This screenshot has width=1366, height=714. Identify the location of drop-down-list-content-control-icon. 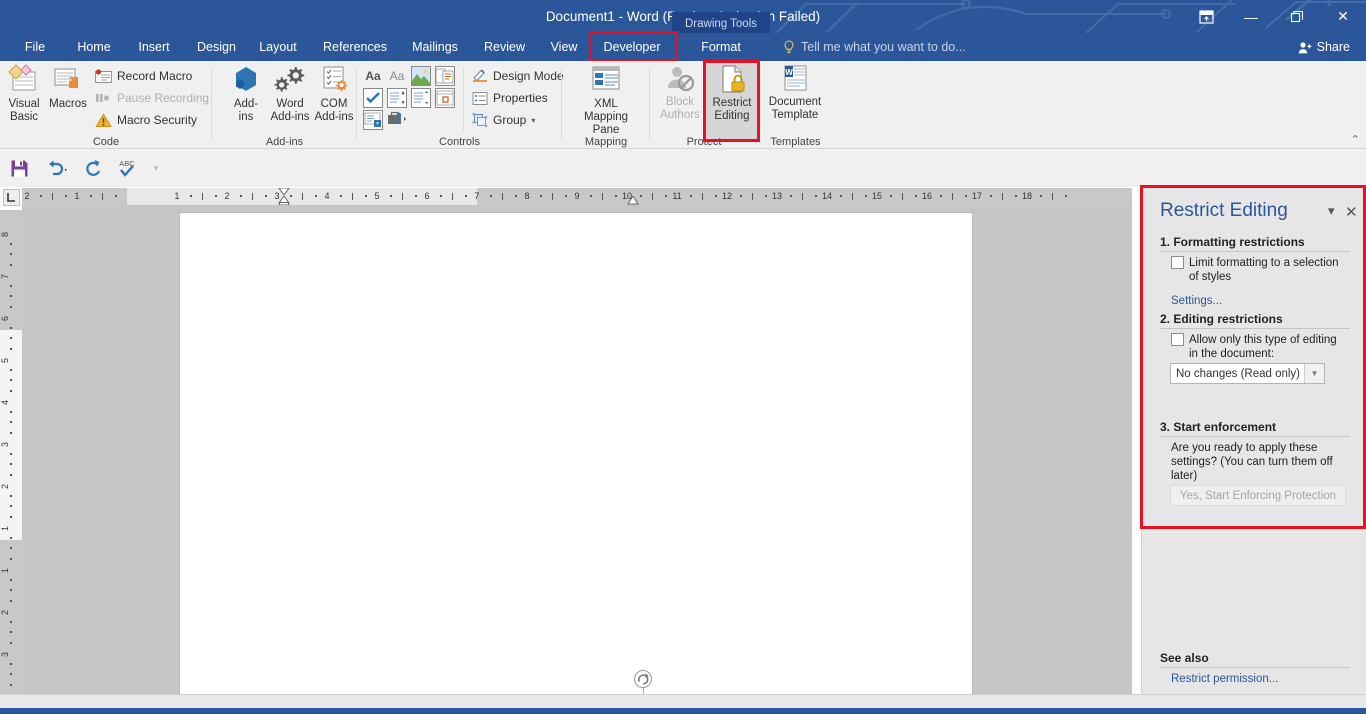
(421, 98).